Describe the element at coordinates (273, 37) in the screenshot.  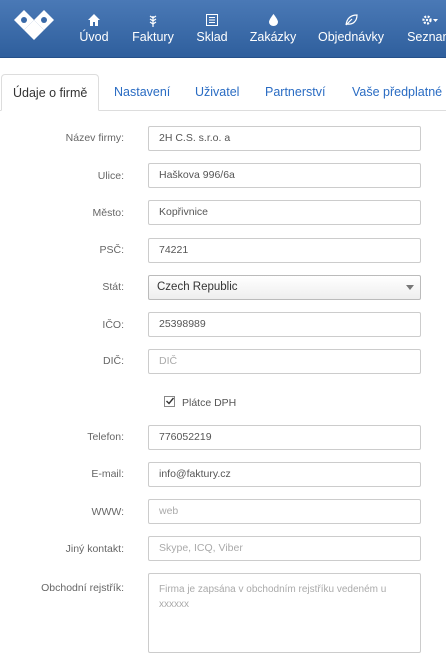
I see `nav-label: Zakázky` at that location.